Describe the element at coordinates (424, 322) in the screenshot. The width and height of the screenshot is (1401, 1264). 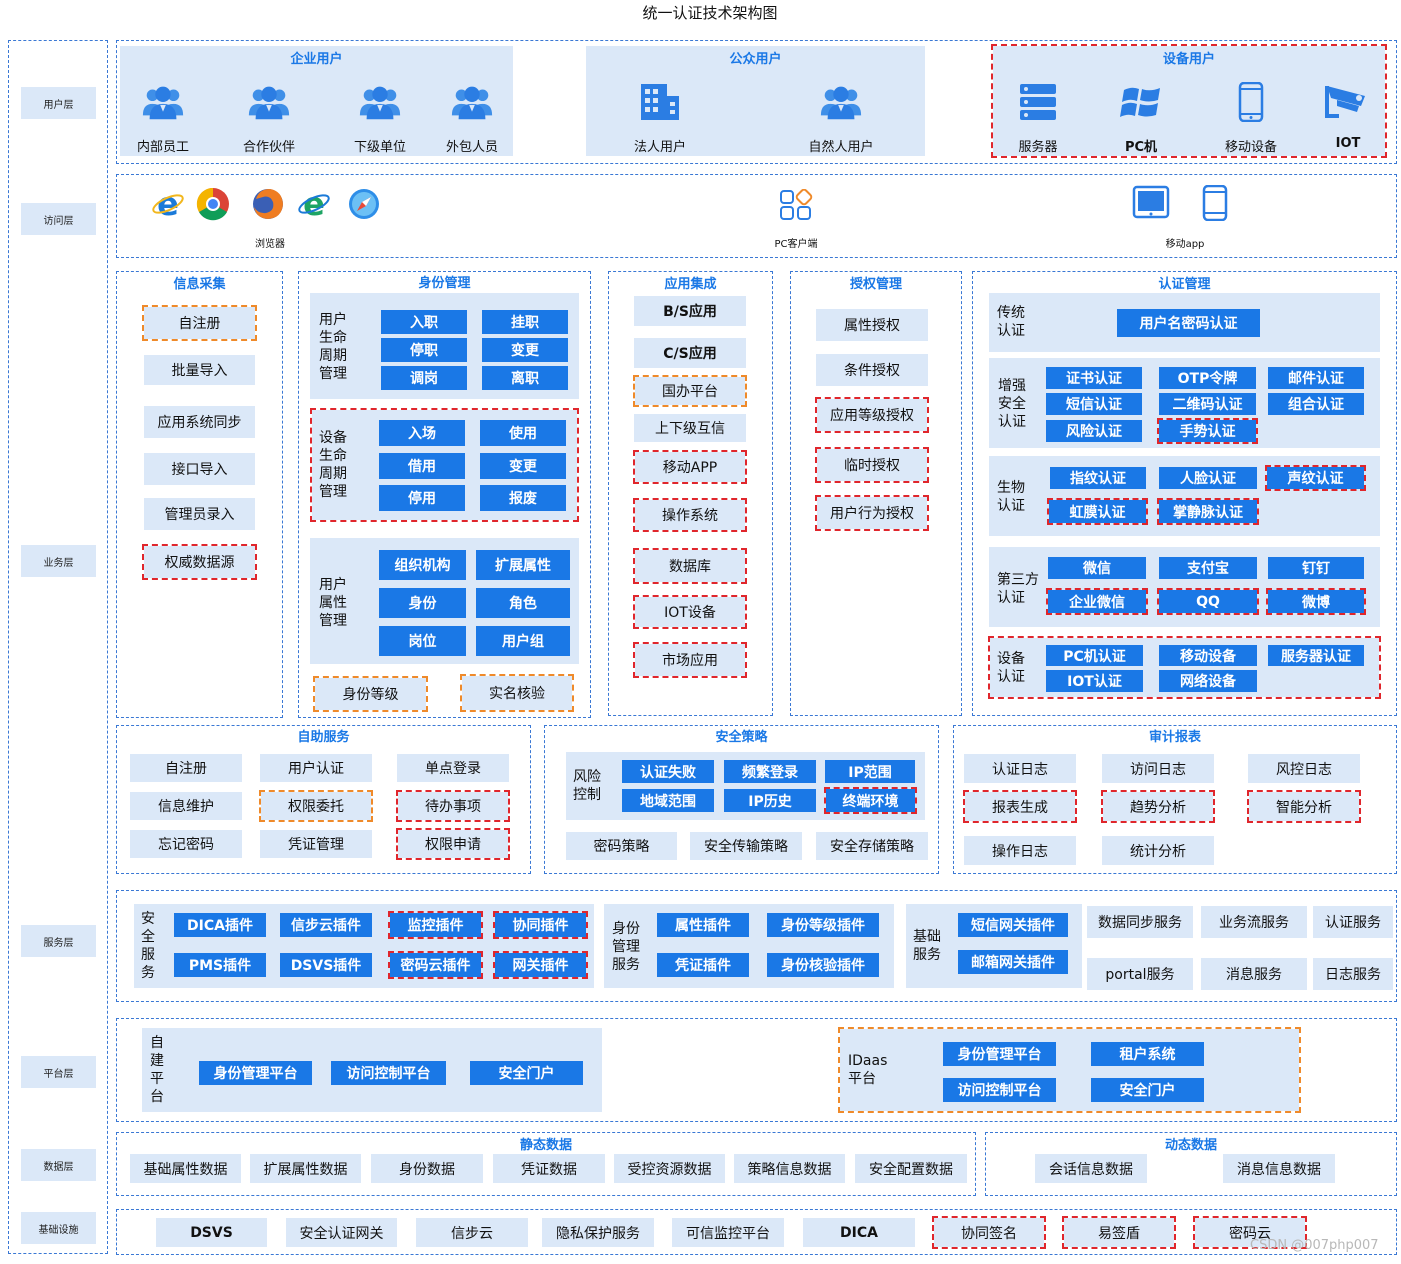
I see `lifecycle-item: 入职` at that location.